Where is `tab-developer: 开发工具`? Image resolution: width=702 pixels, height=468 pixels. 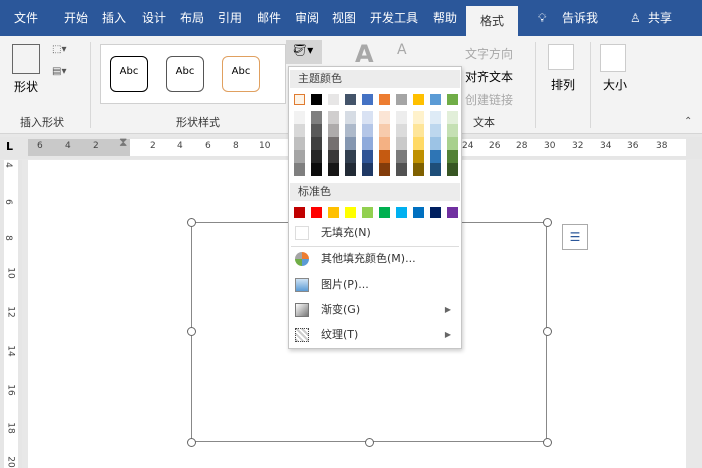
tab-developer: 开发工具 is located at coordinates (394, 18).